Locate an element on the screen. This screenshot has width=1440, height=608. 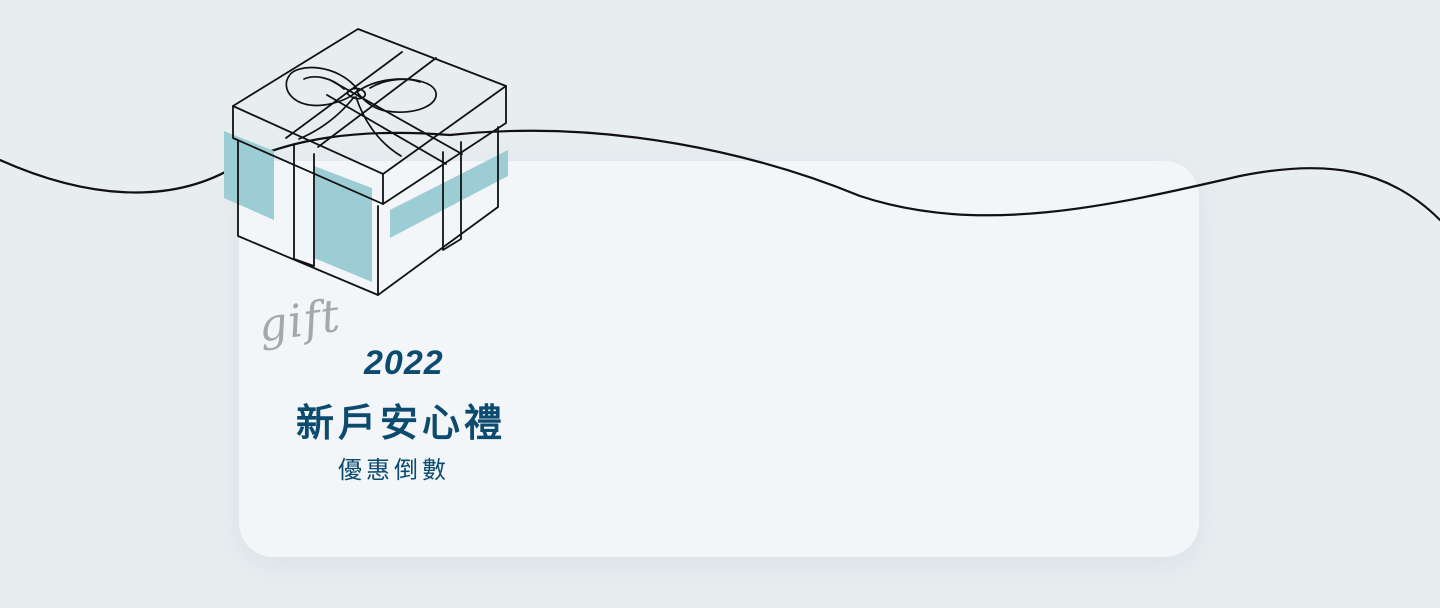
promo-title: 新戶安心禮 is located at coordinates (401, 423).